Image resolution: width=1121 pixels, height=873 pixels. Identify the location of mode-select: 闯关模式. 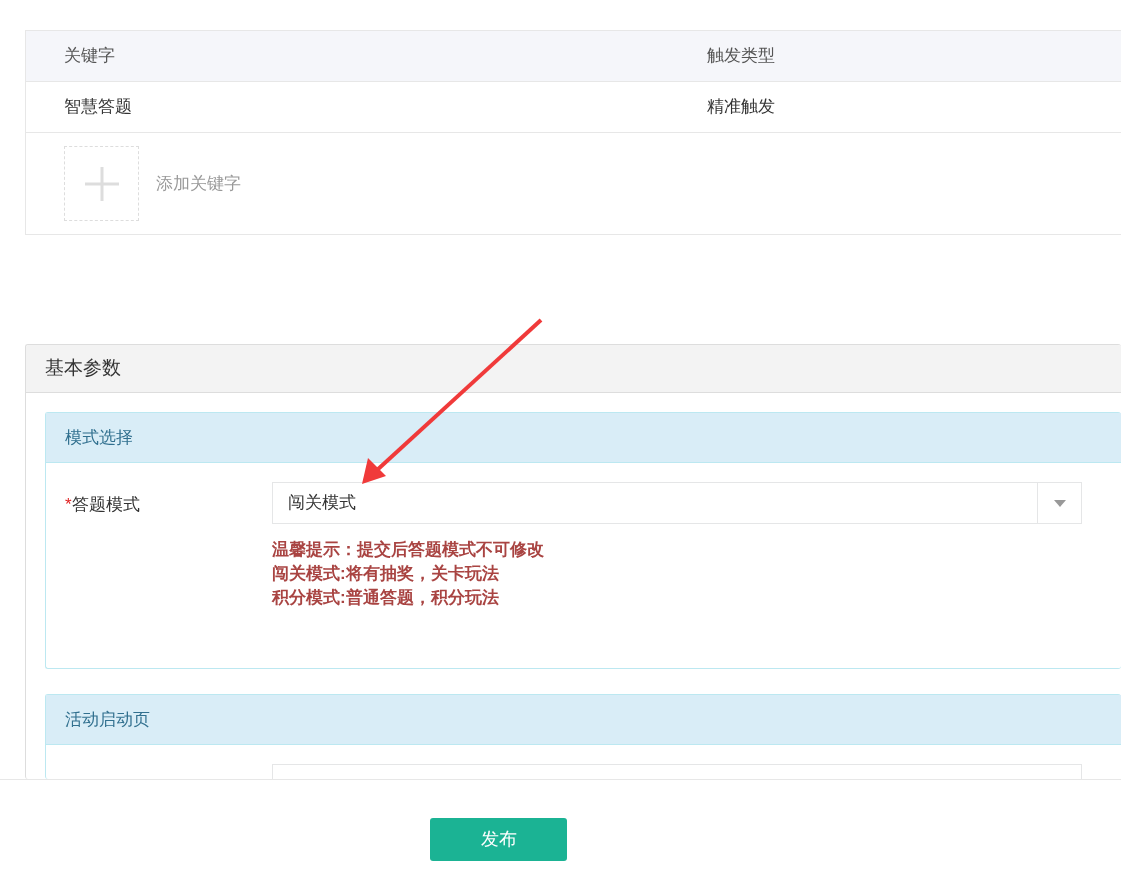
(677, 503).